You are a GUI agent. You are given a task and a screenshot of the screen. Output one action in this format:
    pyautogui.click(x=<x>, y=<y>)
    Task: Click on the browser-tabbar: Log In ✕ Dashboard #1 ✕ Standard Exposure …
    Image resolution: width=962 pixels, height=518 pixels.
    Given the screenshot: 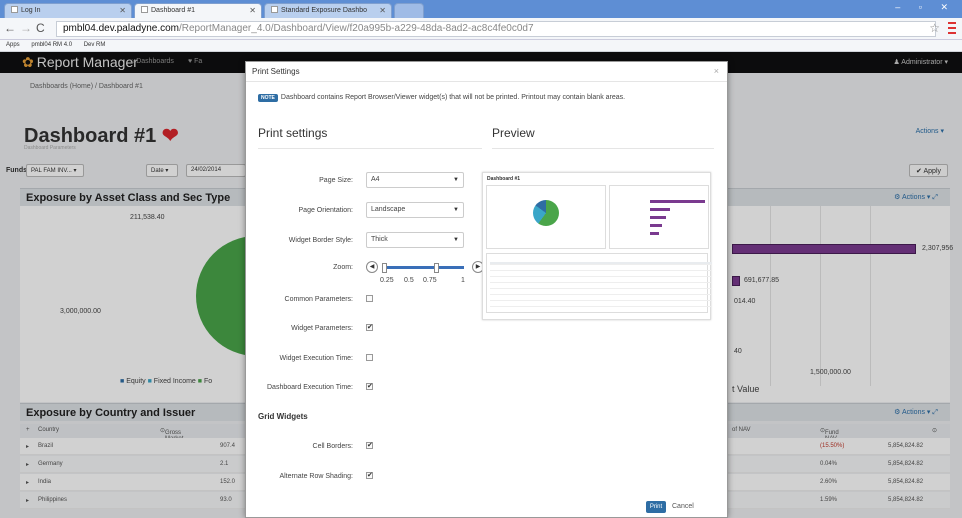 What is the action you would take?
    pyautogui.click(x=481, y=9)
    